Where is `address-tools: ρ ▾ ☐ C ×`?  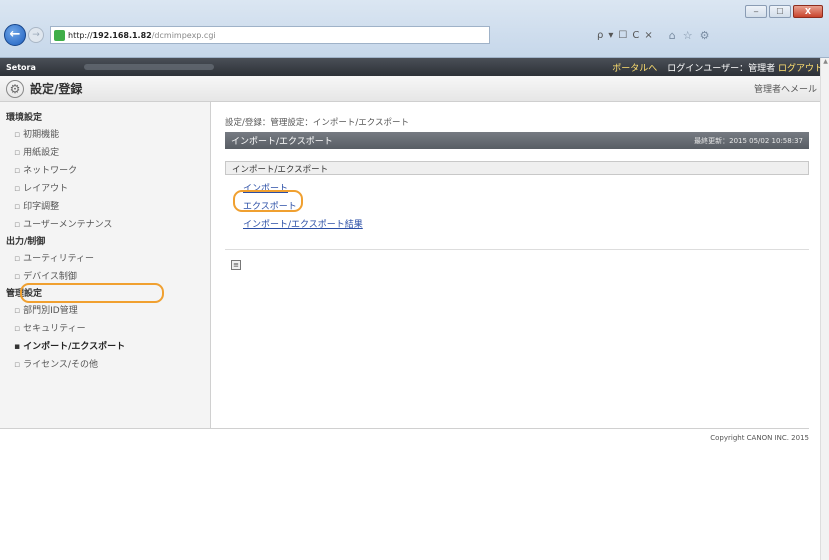 address-tools: ρ ▾ ☐ C × is located at coordinates (625, 35).